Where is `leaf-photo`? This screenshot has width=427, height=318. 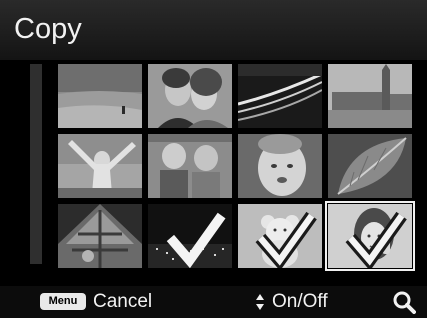
leaf-photo is located at coordinates (370, 166).